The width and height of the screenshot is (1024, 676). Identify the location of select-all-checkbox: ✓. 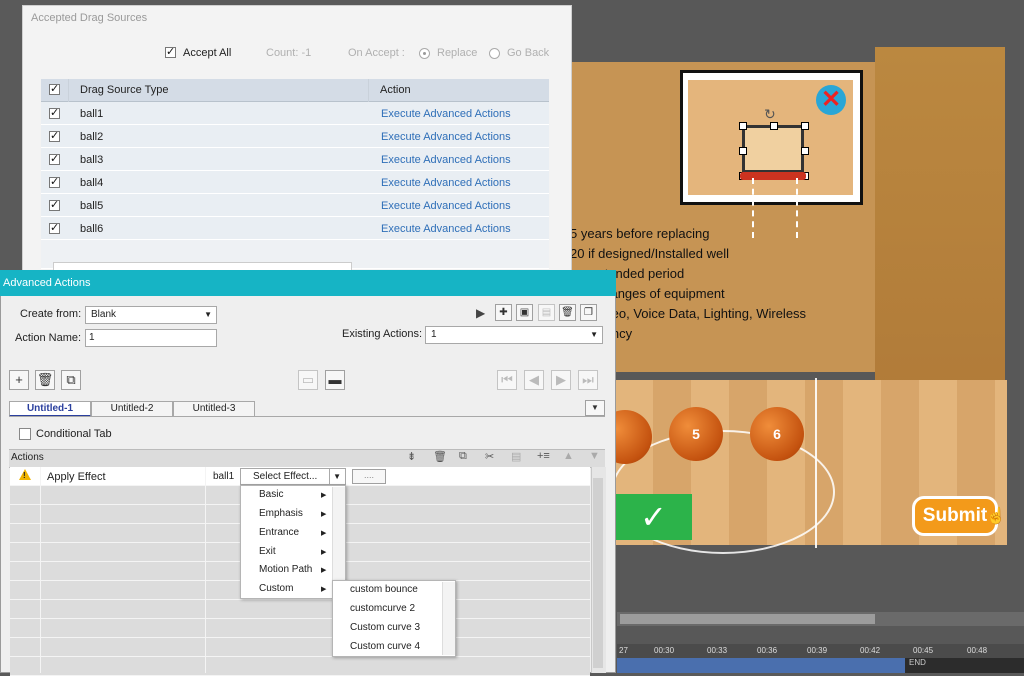
(54, 89).